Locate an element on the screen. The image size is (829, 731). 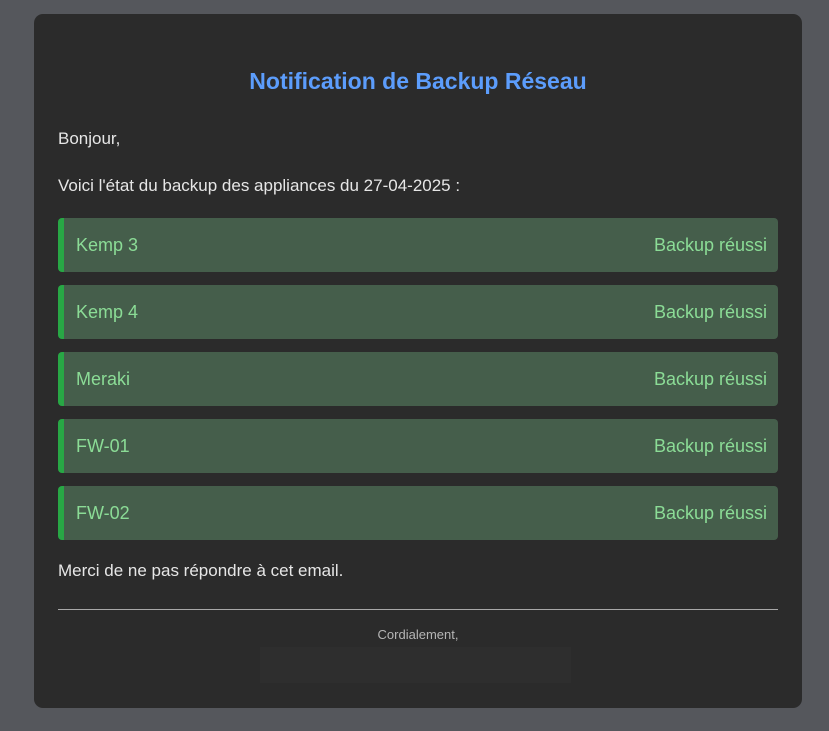
footer-divider is located at coordinates (418, 609).